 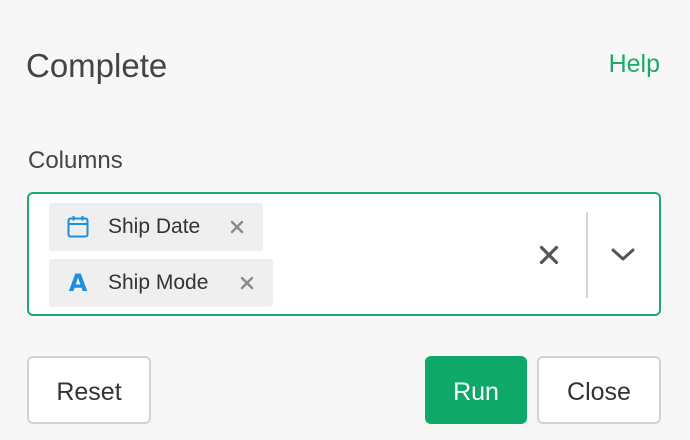 I want to click on columns-label: Columns, so click(x=75, y=160).